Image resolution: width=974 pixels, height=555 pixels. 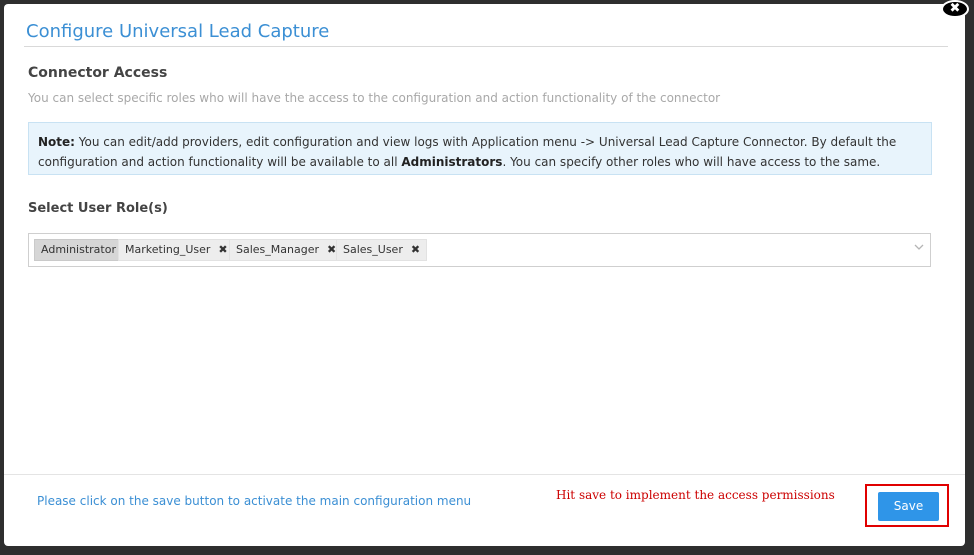 I want to click on note-emphasis: Administrators, so click(x=452, y=162).